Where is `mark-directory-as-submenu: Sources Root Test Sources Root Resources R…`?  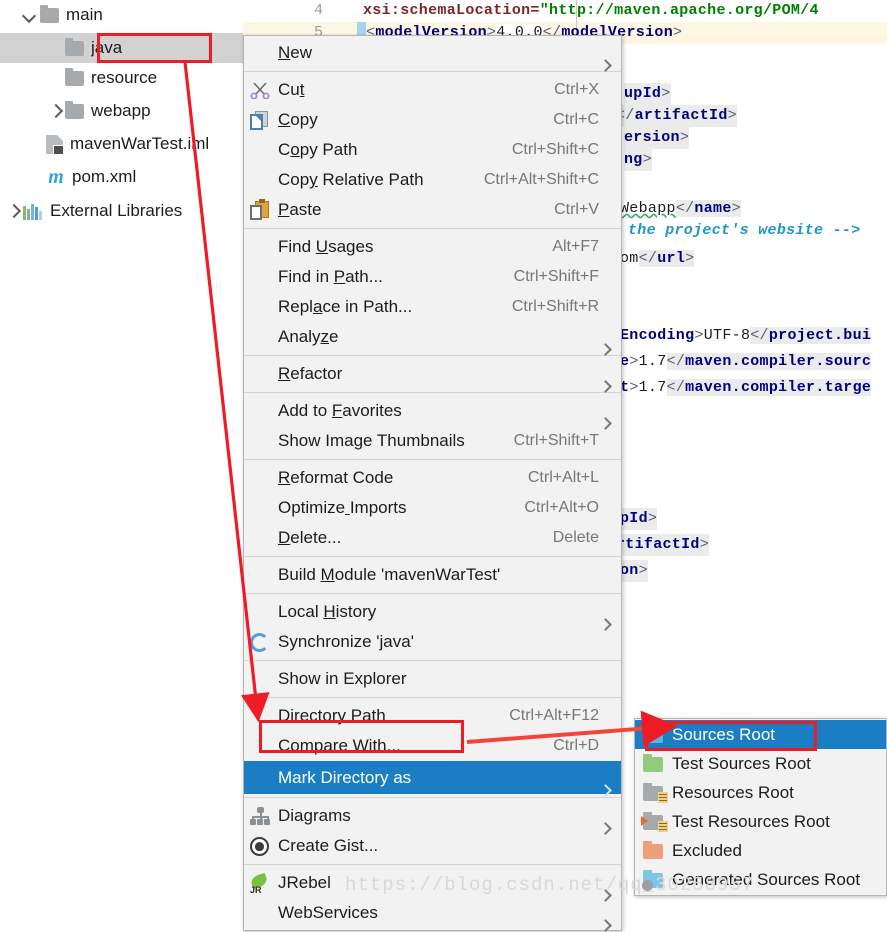
mark-directory-as-submenu: Sources Root Test Sources Root Resources R… is located at coordinates (760, 807).